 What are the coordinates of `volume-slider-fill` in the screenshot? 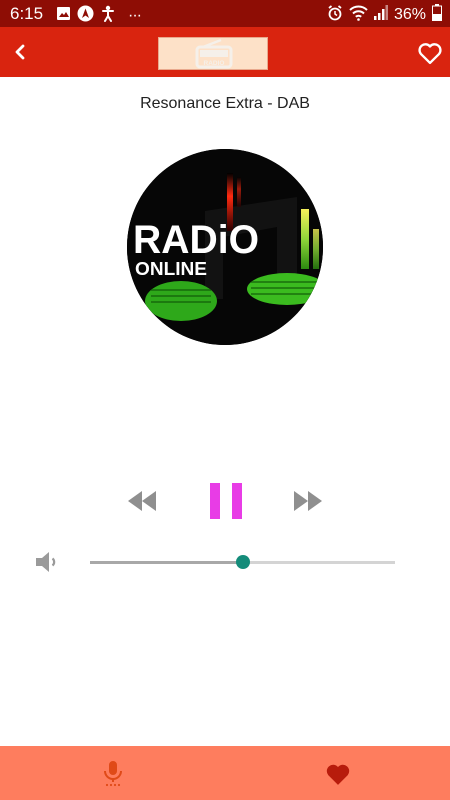 It's located at (166, 562).